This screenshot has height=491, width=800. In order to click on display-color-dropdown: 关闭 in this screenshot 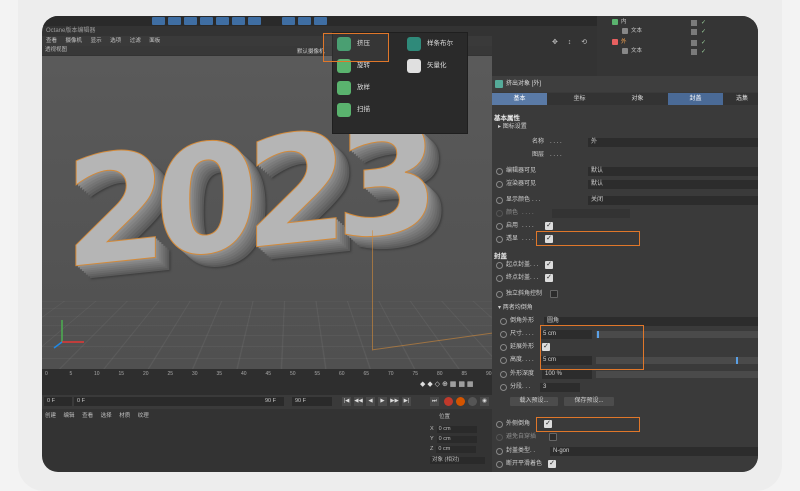, I will do `click(673, 200)`.